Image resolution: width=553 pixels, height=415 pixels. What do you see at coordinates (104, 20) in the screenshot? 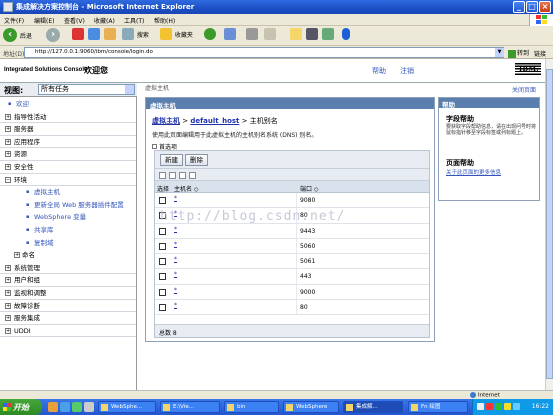
I see `menu-favorites: 收藏(A)` at bounding box center [104, 20].